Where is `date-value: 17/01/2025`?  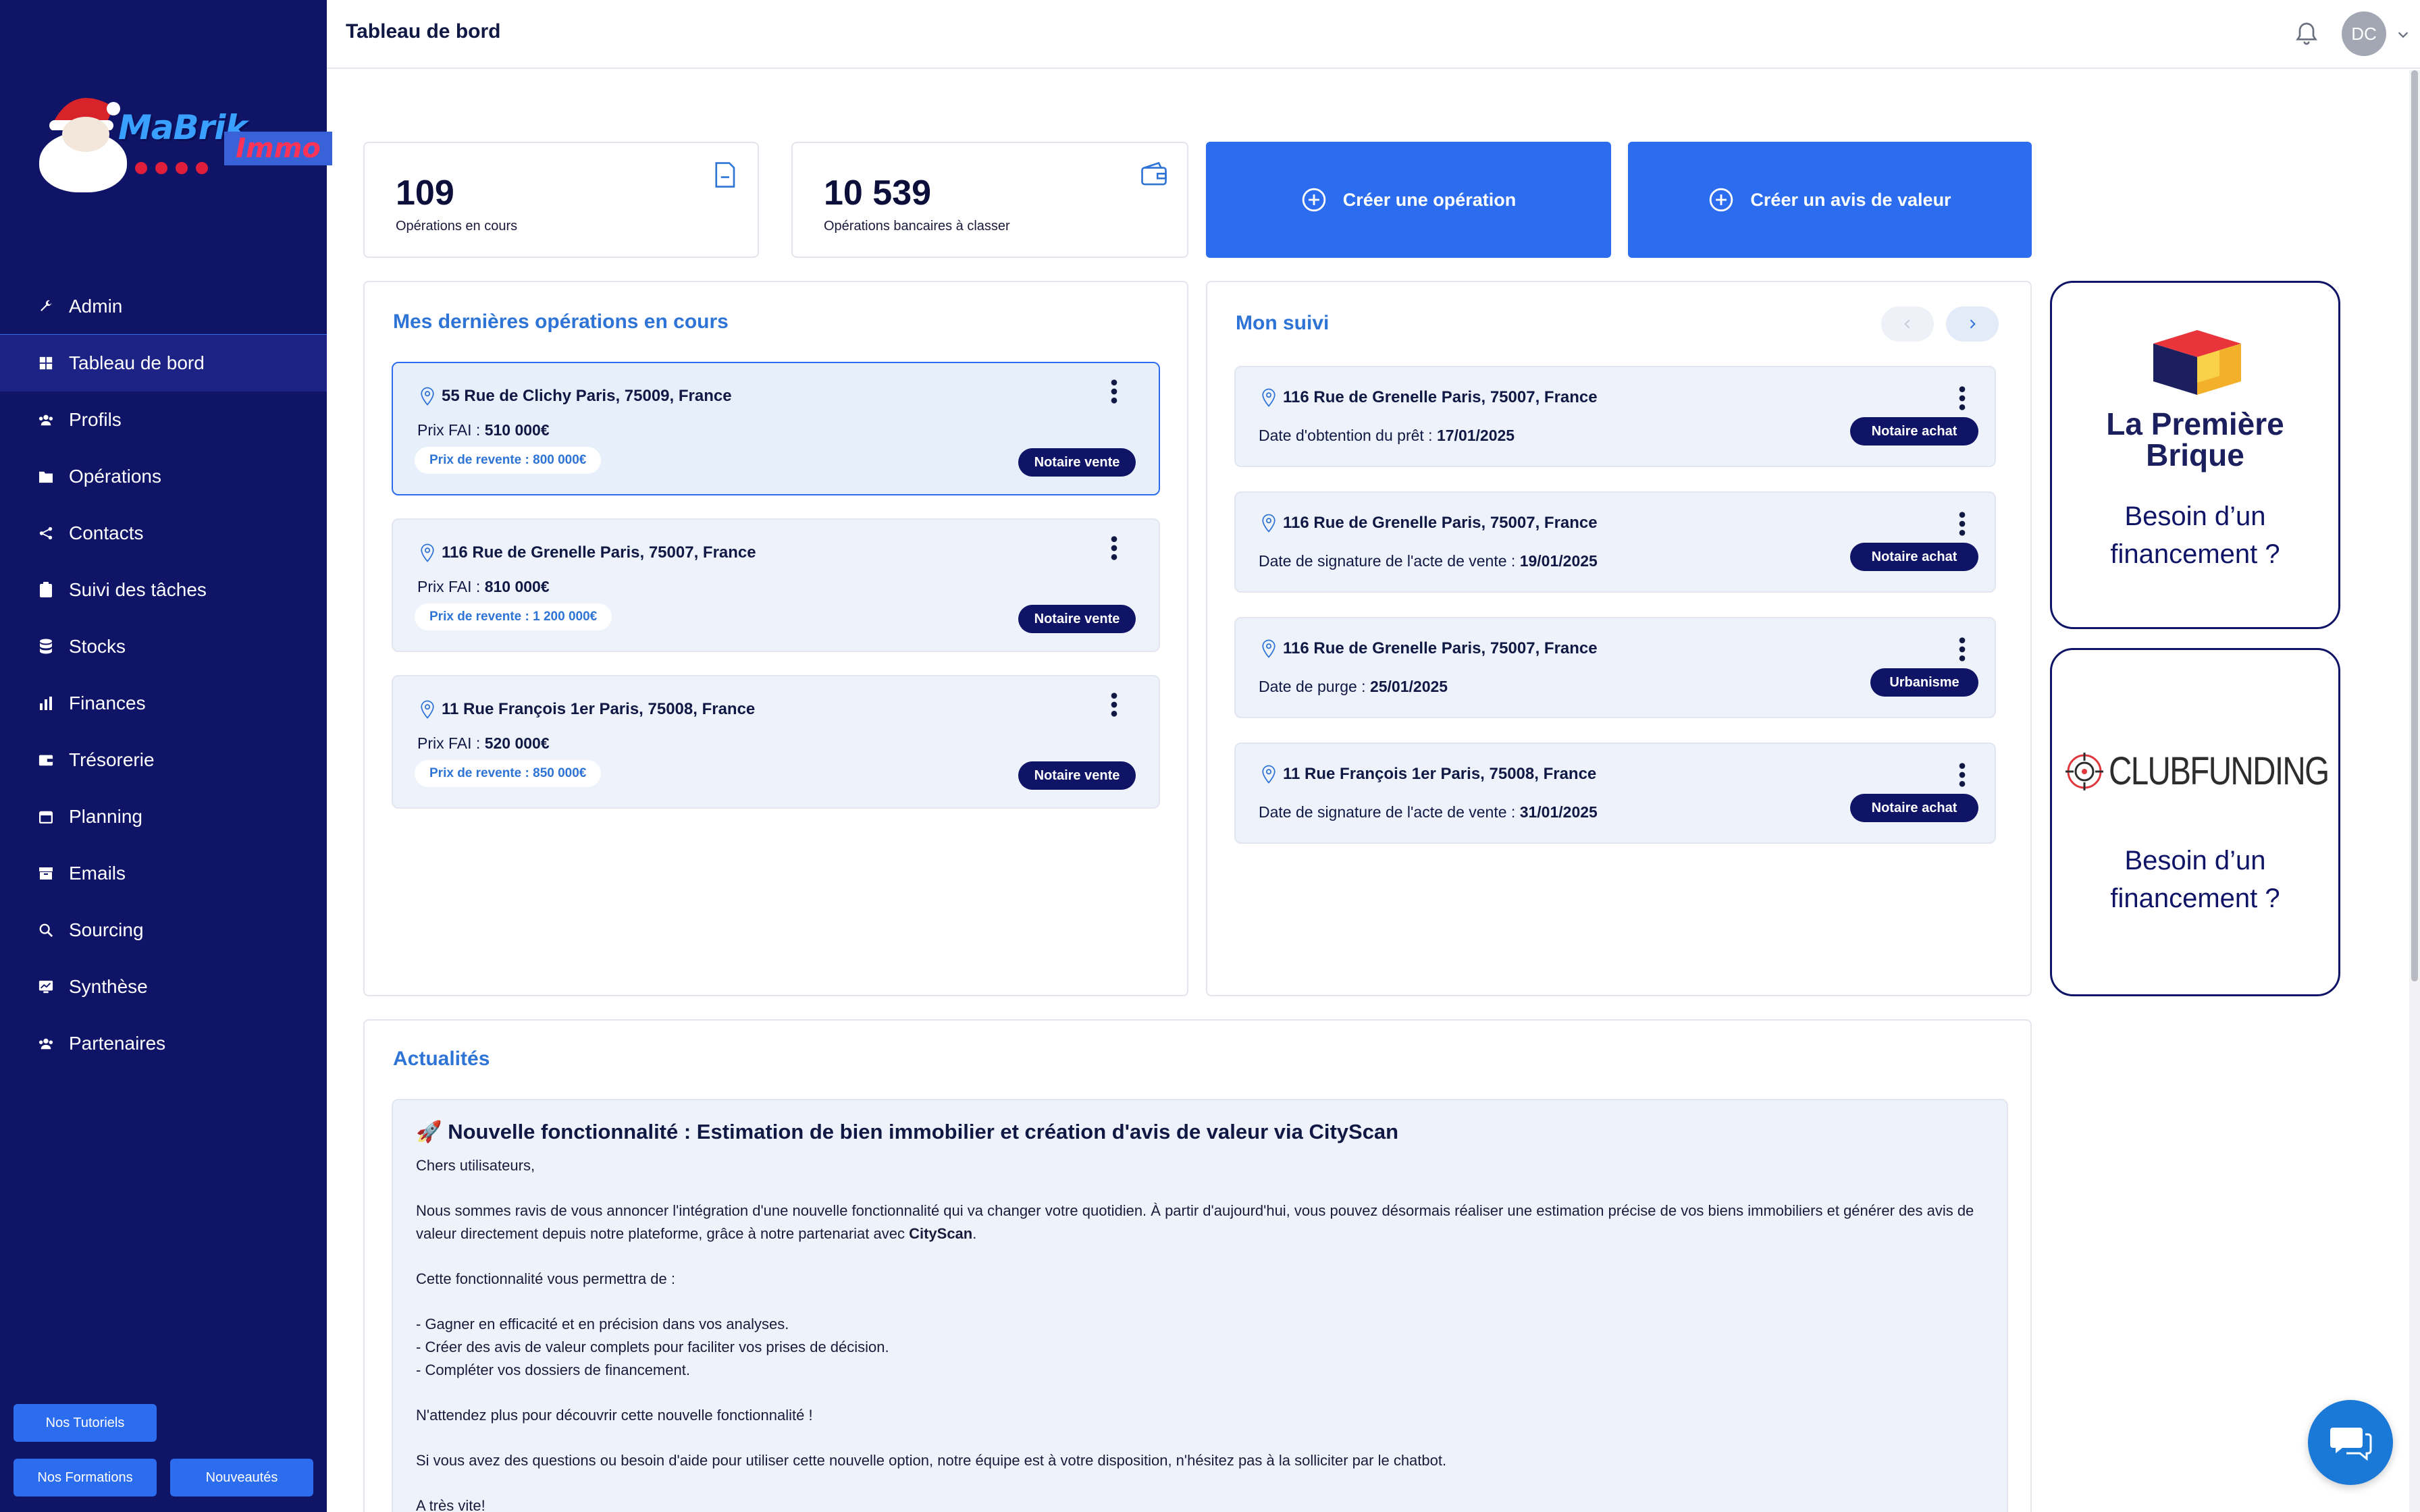
date-value: 17/01/2025 is located at coordinates (1475, 435).